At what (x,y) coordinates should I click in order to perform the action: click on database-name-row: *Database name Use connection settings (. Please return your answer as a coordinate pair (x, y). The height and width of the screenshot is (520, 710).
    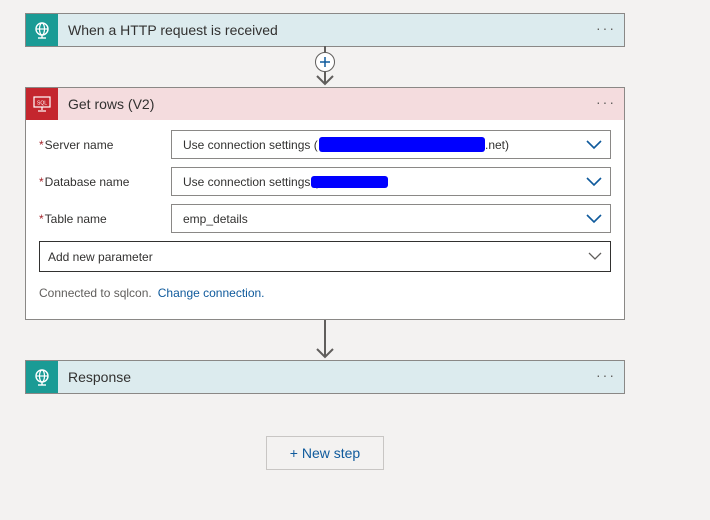
    Looking at the image, I should click on (325, 181).